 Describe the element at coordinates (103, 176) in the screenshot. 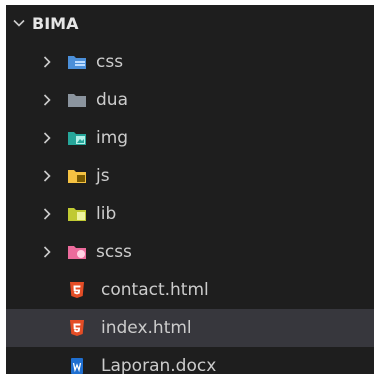

I see `tree-item-label: js` at that location.